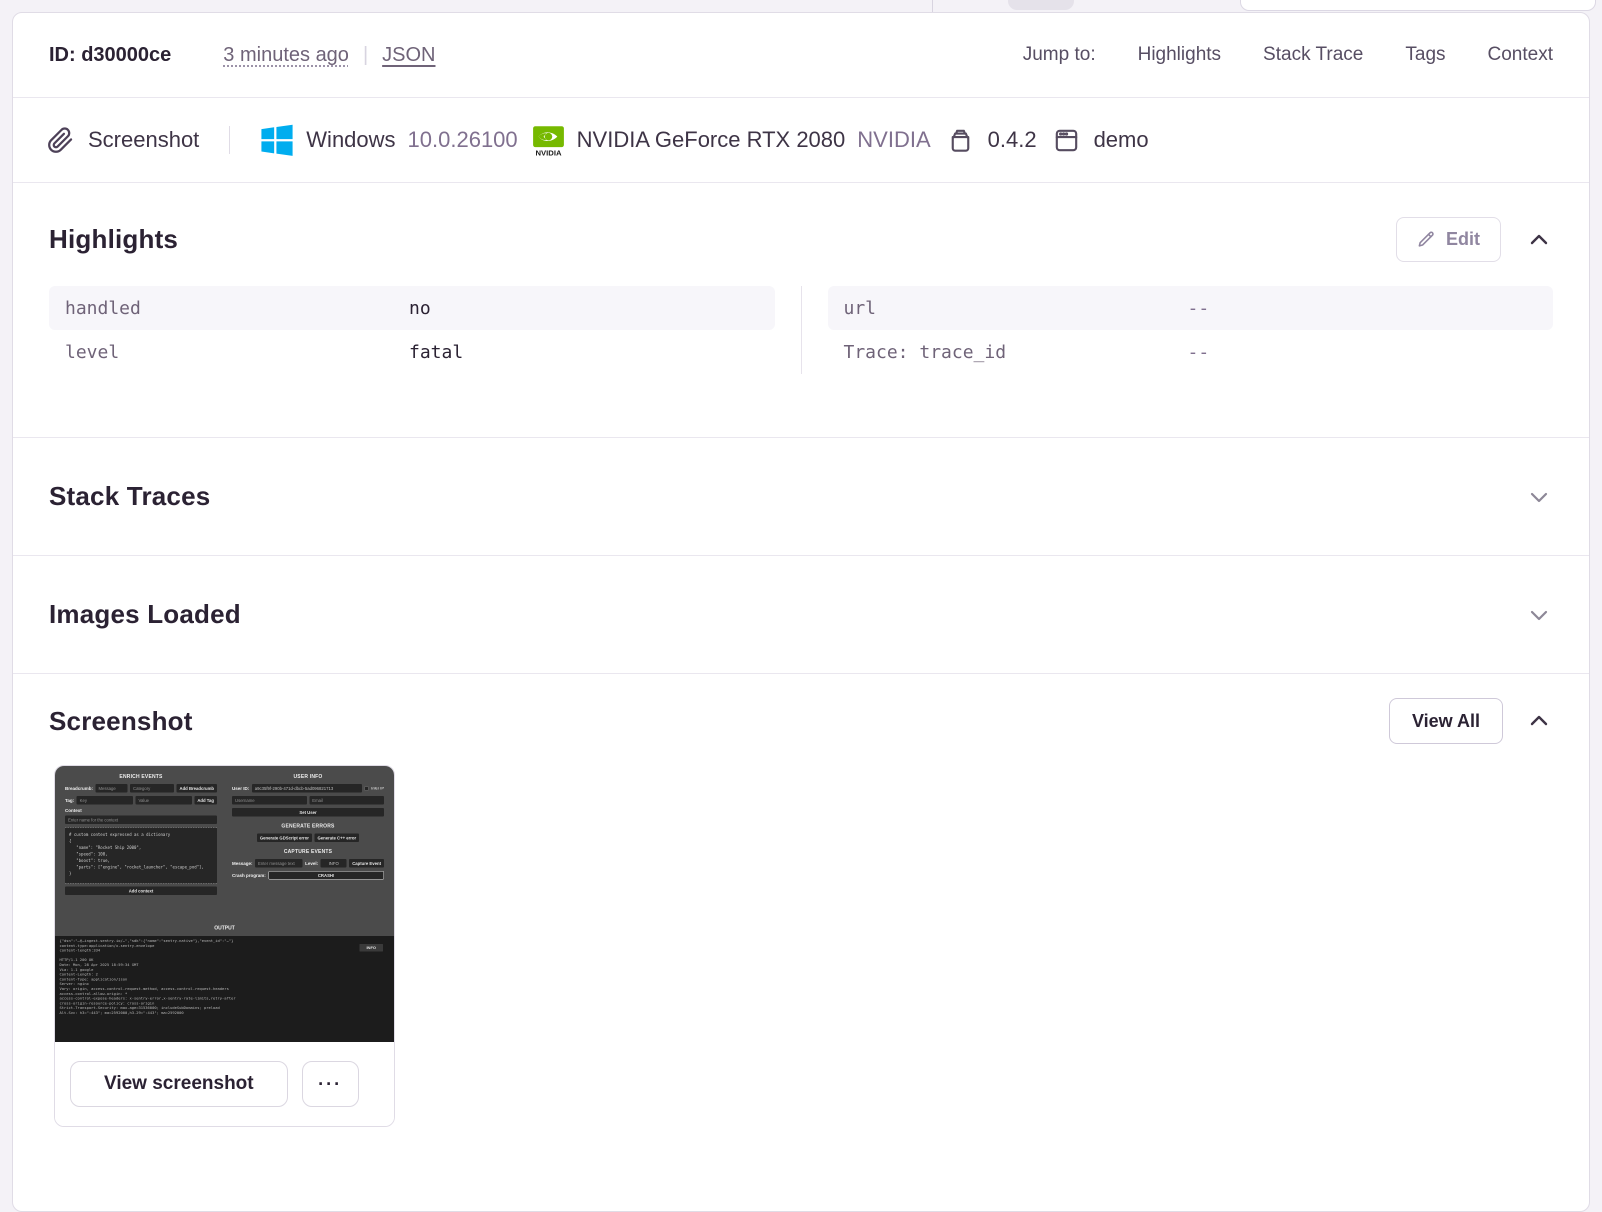 The image size is (1602, 1212). What do you see at coordinates (420, 308) in the screenshot?
I see `highlight-value: no` at bounding box center [420, 308].